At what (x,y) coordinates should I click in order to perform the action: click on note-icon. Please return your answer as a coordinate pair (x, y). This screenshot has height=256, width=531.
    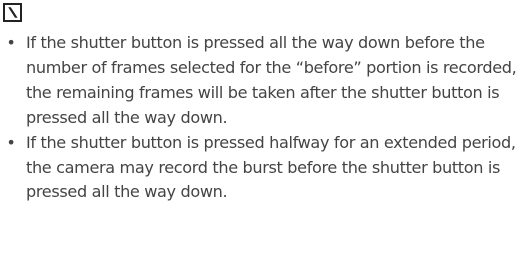
    Looking at the image, I should click on (12, 12).